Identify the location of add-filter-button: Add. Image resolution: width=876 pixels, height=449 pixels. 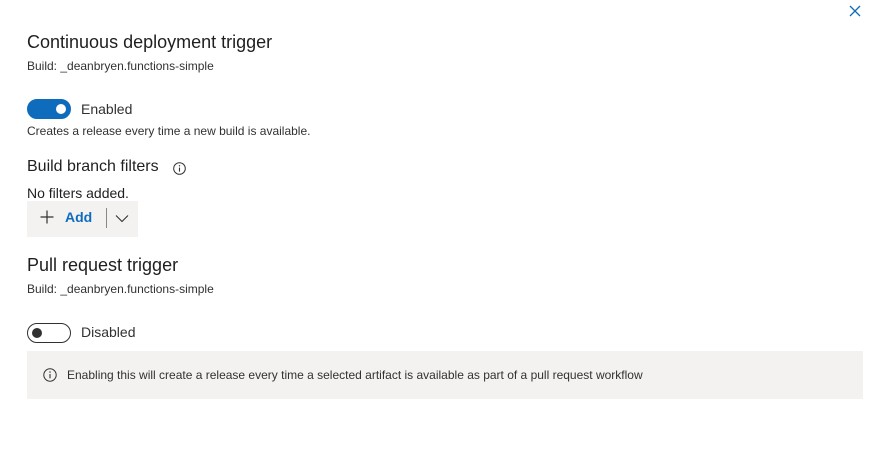
(66, 216).